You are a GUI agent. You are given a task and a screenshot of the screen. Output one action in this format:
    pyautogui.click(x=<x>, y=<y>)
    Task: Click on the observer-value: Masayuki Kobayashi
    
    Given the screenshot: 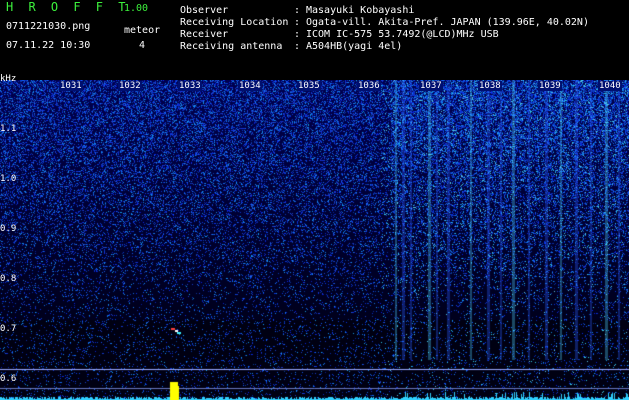 What is the action you would take?
    pyautogui.click(x=360, y=10)
    